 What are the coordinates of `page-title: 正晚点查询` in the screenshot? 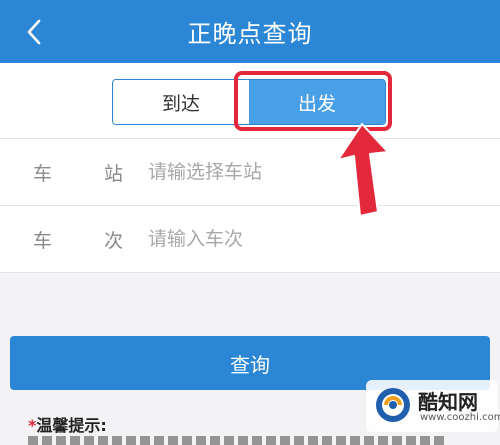 It's located at (250, 34).